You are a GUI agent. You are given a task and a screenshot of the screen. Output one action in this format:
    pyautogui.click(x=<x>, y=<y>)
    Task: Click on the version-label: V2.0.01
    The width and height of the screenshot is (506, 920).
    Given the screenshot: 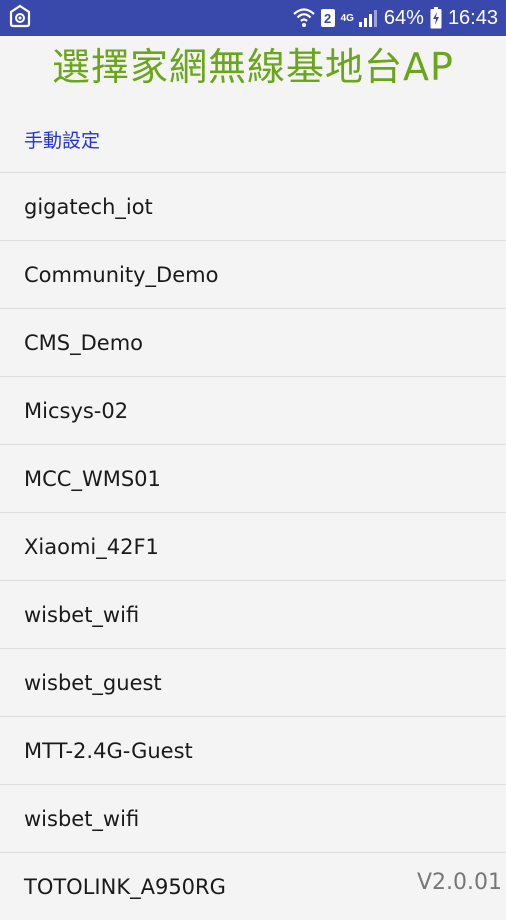 What is the action you would take?
    pyautogui.click(x=459, y=882)
    